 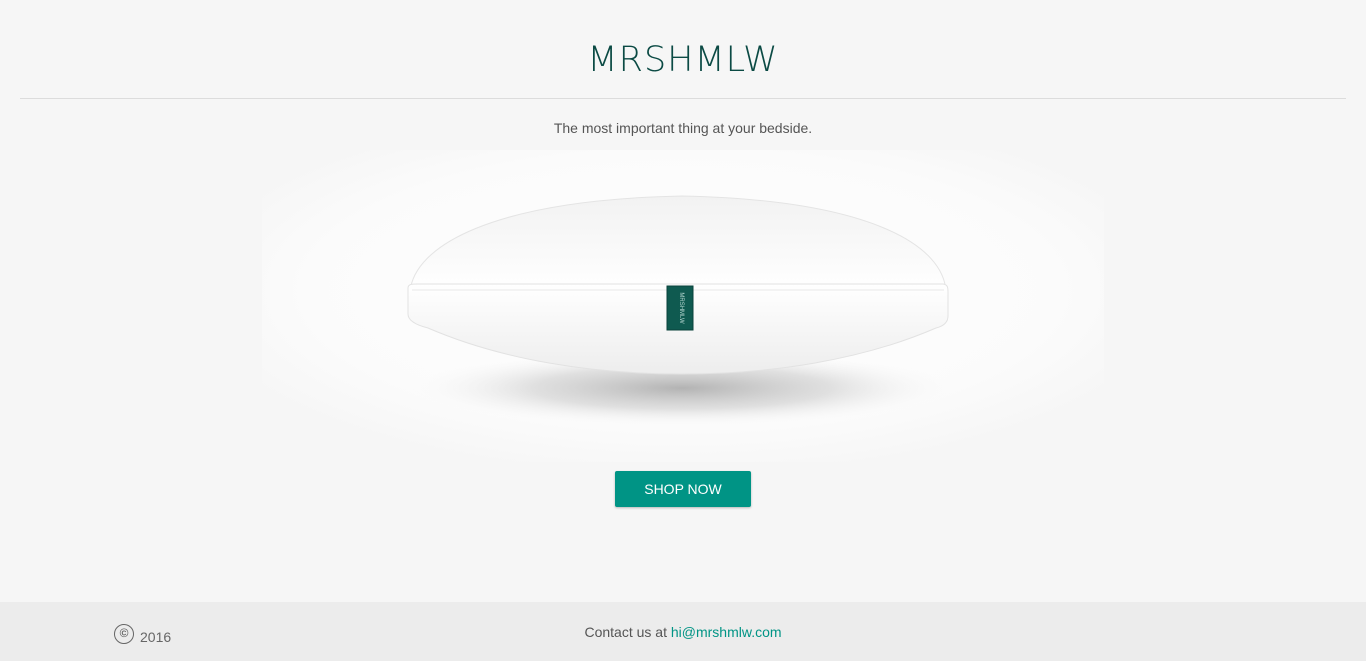 I want to click on site-footer: © 2016 Contact us at hi@mrshmlw.com, so click(x=683, y=631).